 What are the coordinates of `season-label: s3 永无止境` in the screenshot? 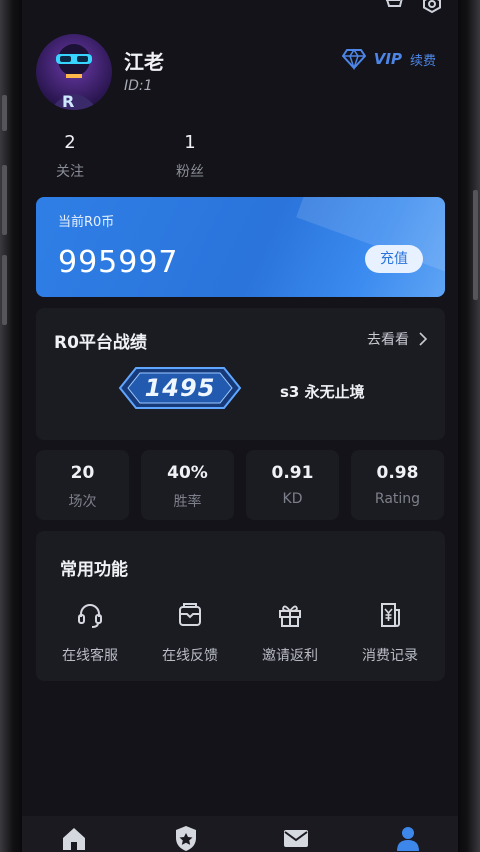 It's located at (322, 392).